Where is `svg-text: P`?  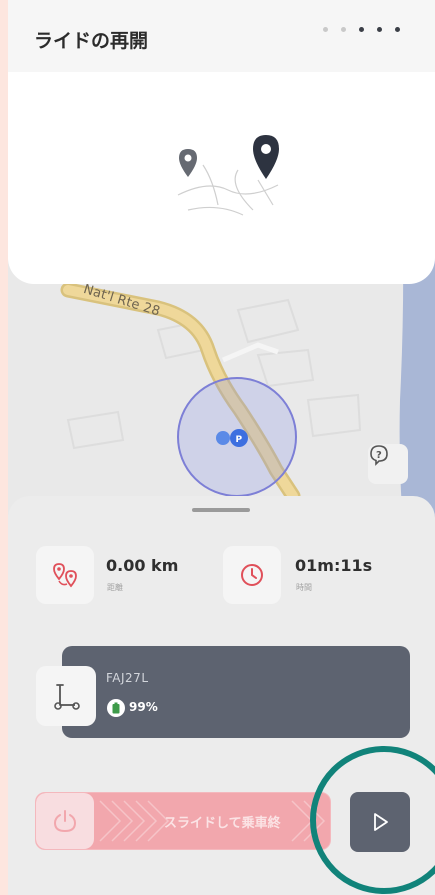
svg-text: P is located at coordinates (239, 440).